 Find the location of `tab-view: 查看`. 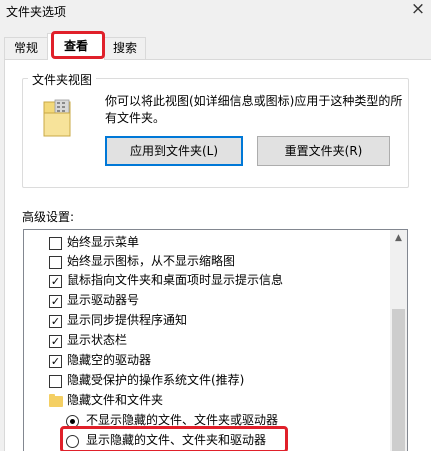

tab-view: 查看 is located at coordinates (76, 46).